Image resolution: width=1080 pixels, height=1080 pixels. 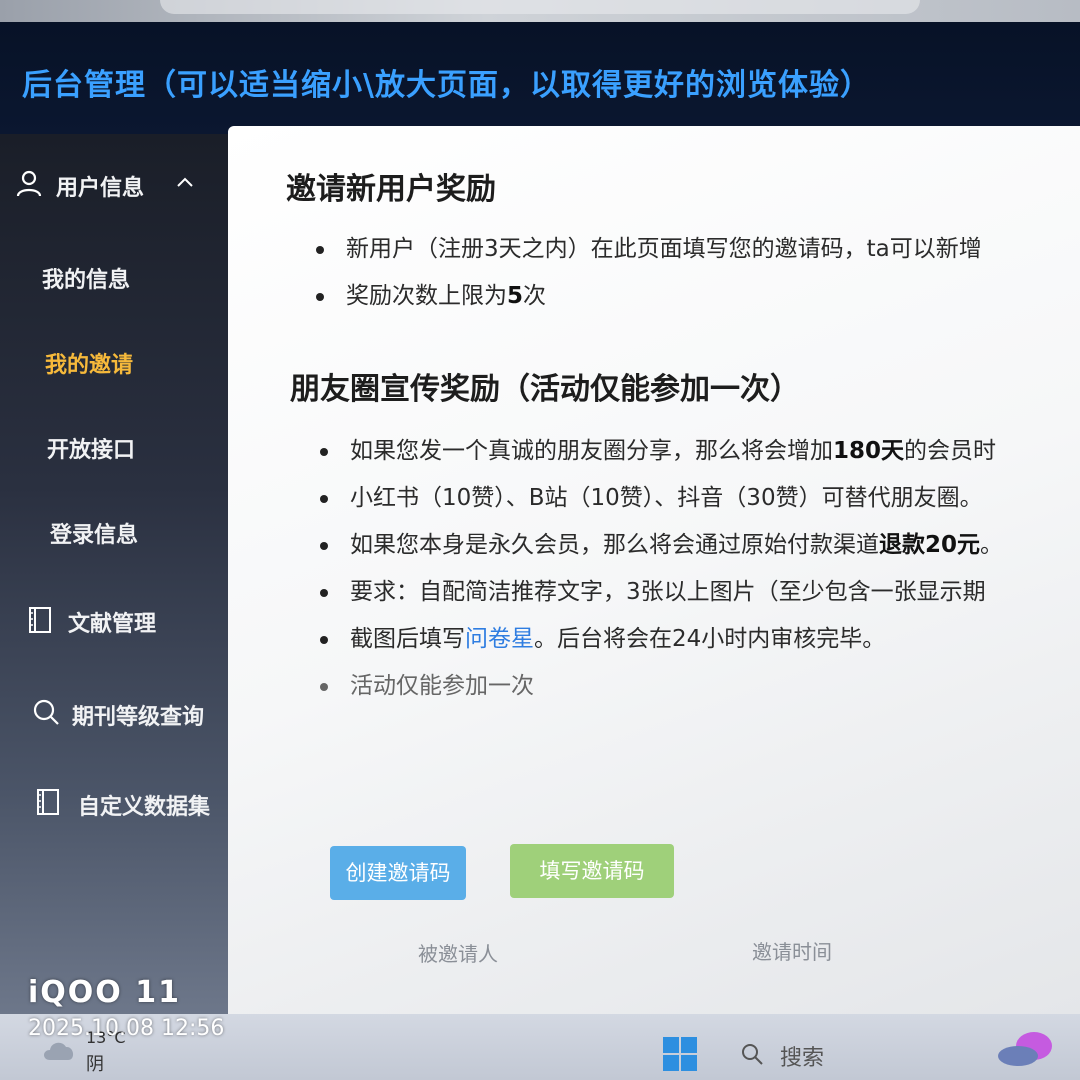 What do you see at coordinates (661, 545) in the screenshot?
I see `list-item: 如果您本身是永久会员，那么将会通过原始付款渠道退款20元。` at bounding box center [661, 545].